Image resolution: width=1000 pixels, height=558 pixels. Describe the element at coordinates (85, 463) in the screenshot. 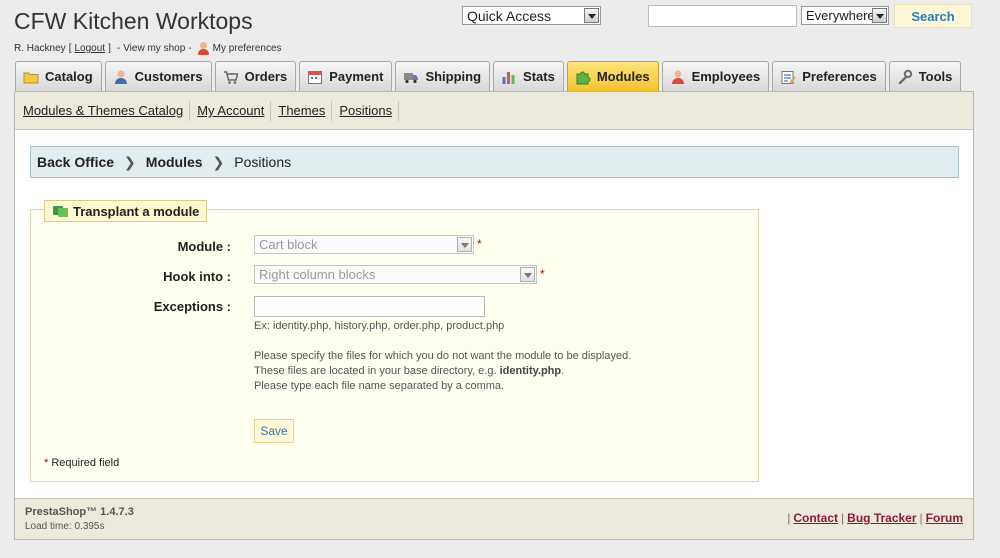

I see `required-field-text: Required field` at that location.